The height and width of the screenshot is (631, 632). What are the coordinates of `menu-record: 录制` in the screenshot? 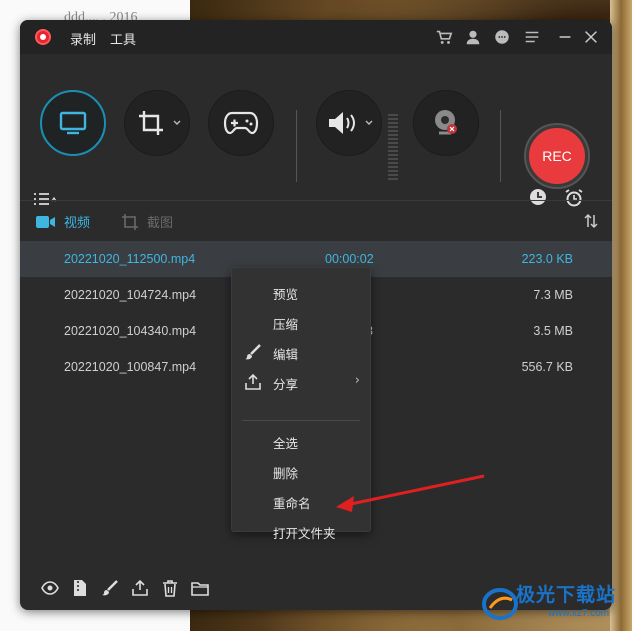 It's located at (83, 38).